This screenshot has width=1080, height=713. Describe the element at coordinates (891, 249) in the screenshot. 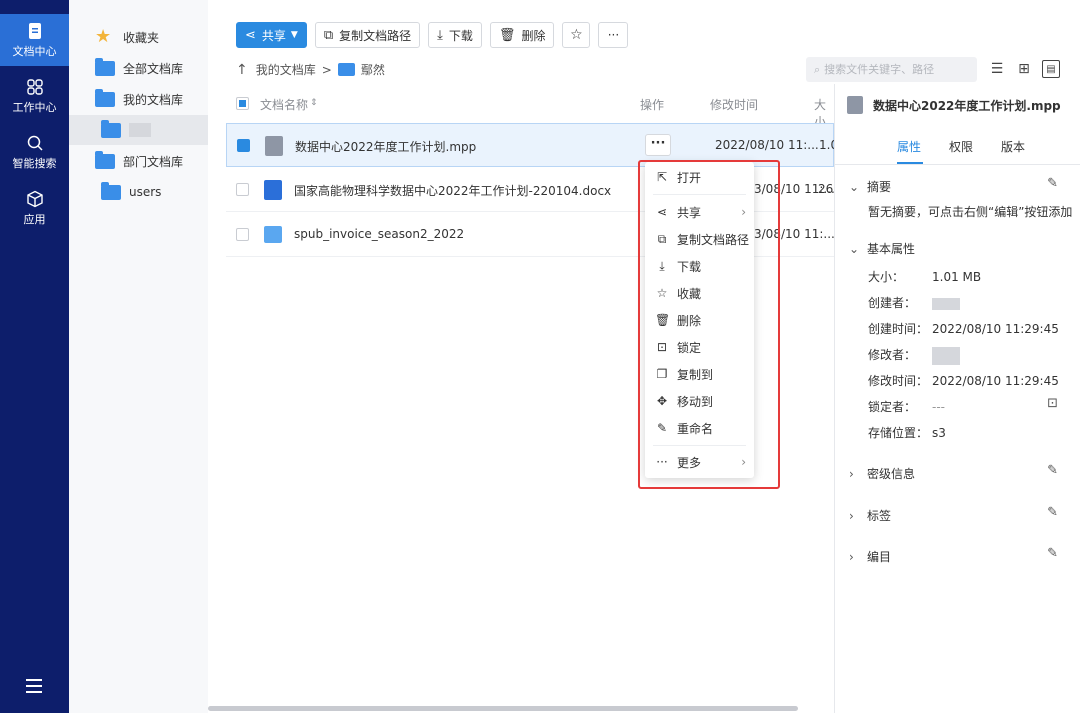

I see `section-label: 基本属性` at that location.